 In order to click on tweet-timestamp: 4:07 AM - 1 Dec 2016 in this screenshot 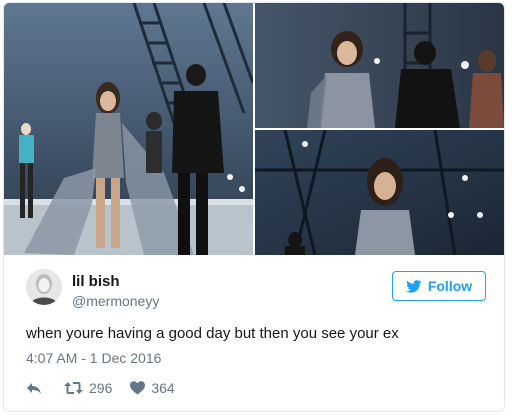, I will do `click(93, 358)`.